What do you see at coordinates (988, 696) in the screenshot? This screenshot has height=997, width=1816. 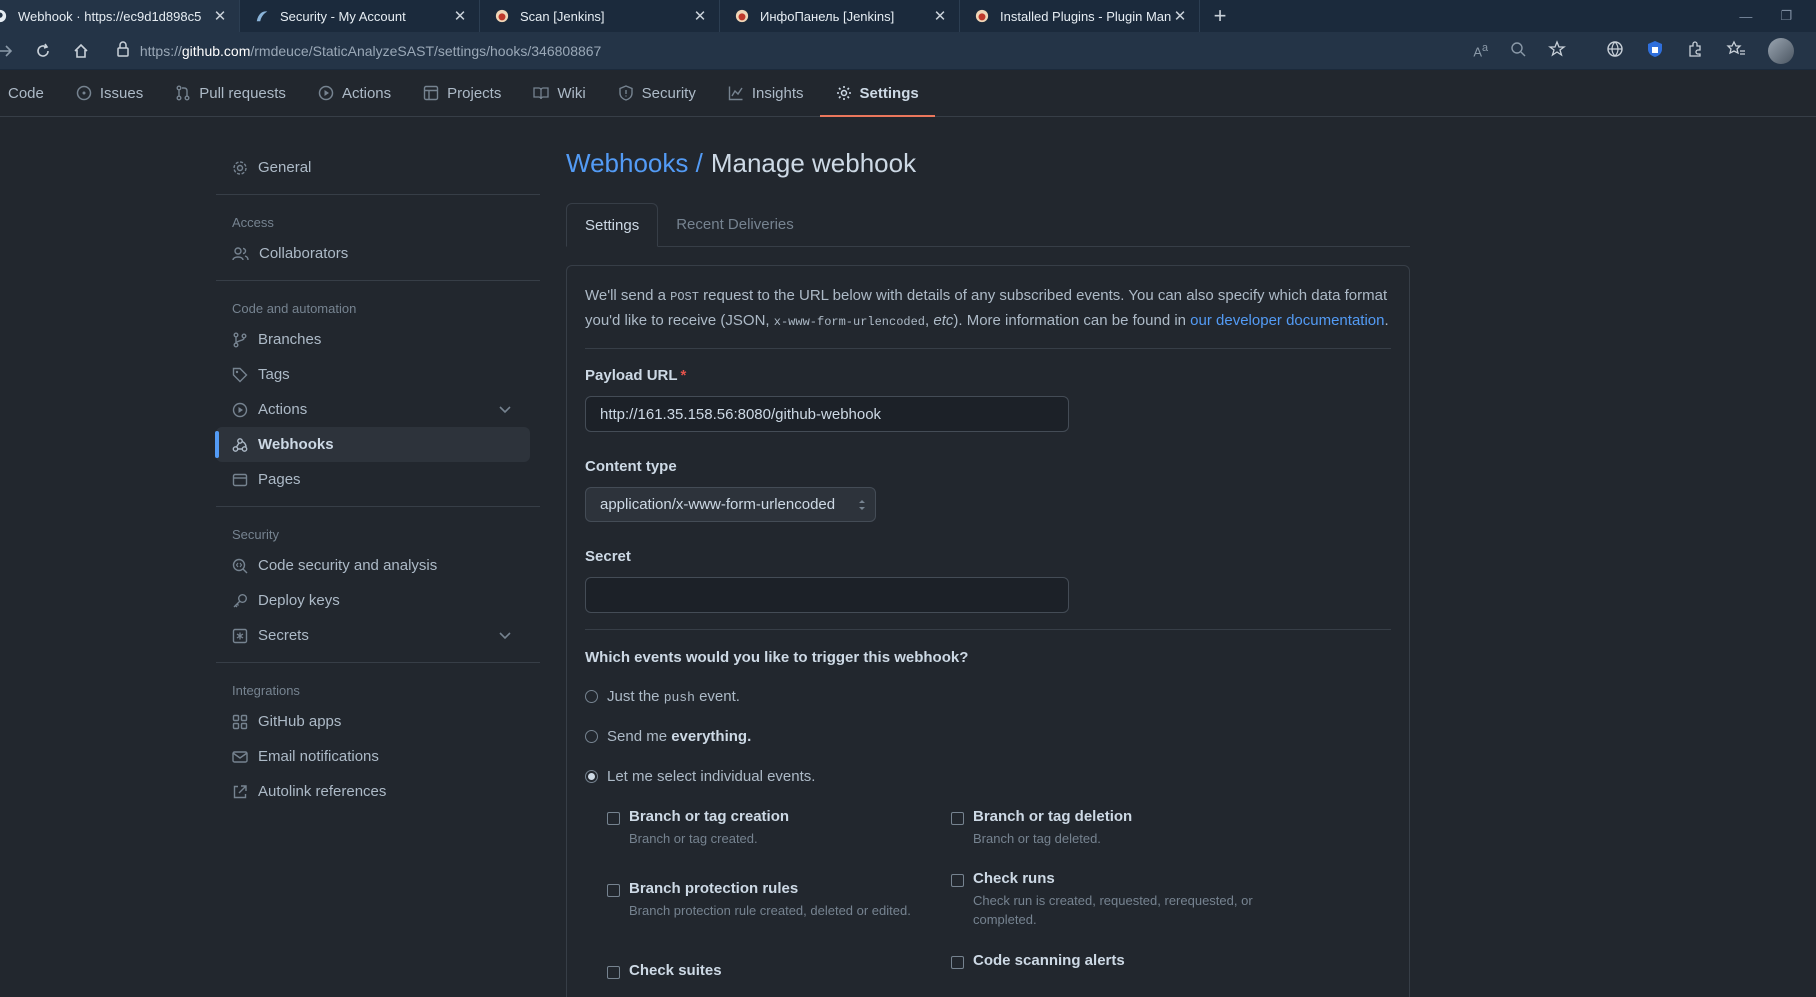 I see `radio-just-push: Just the push event.` at bounding box center [988, 696].